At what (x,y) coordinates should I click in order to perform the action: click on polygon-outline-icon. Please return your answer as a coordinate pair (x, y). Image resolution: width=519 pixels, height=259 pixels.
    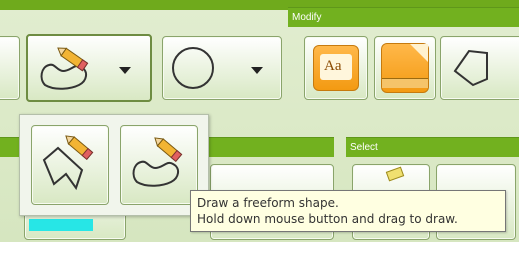
    Looking at the image, I should click on (470, 68).